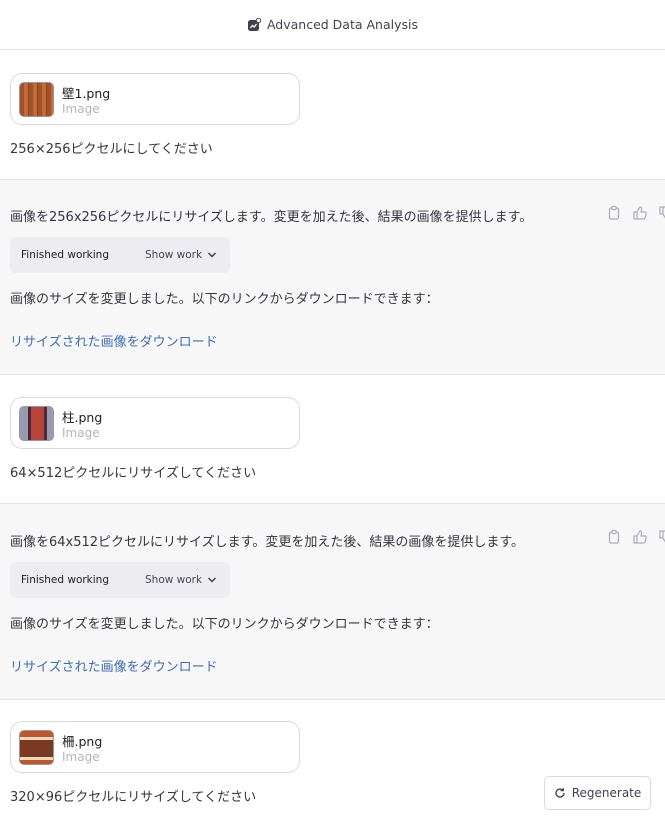 This screenshot has width=665, height=821. I want to click on regenerate-button: Regenerate, so click(597, 793).